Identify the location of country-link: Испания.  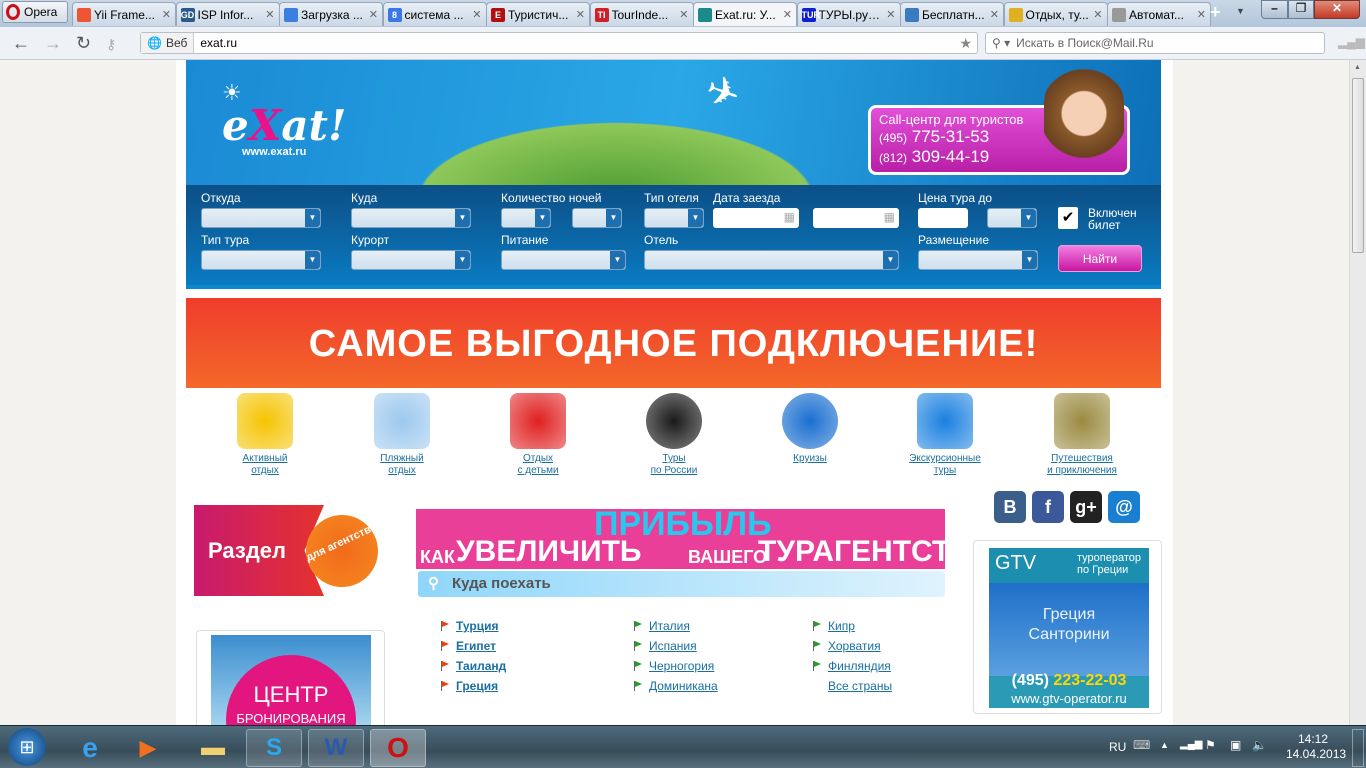
(673, 646).